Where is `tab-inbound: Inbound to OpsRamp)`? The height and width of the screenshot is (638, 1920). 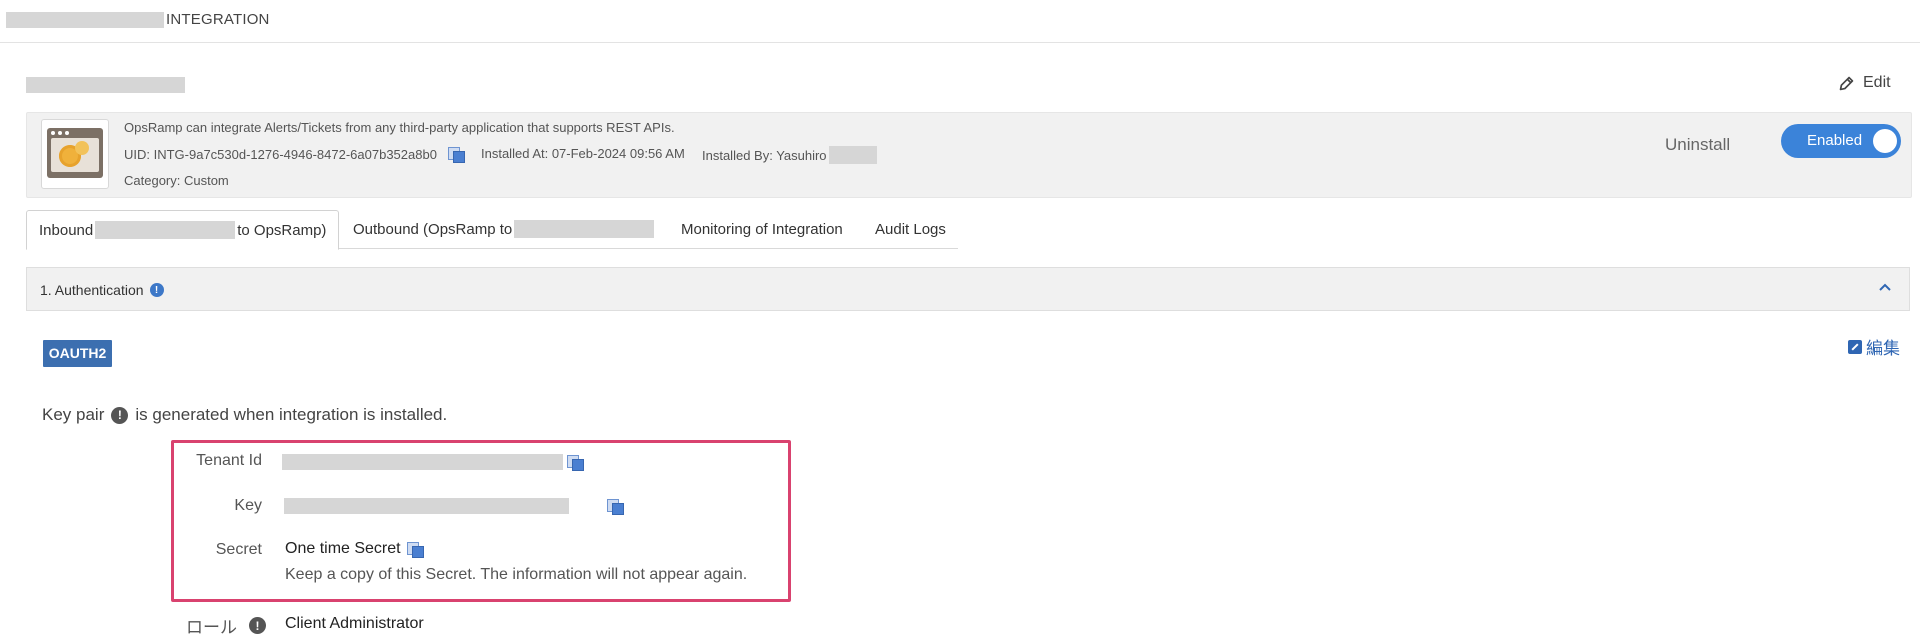 tab-inbound: Inbound to OpsRamp) is located at coordinates (183, 230).